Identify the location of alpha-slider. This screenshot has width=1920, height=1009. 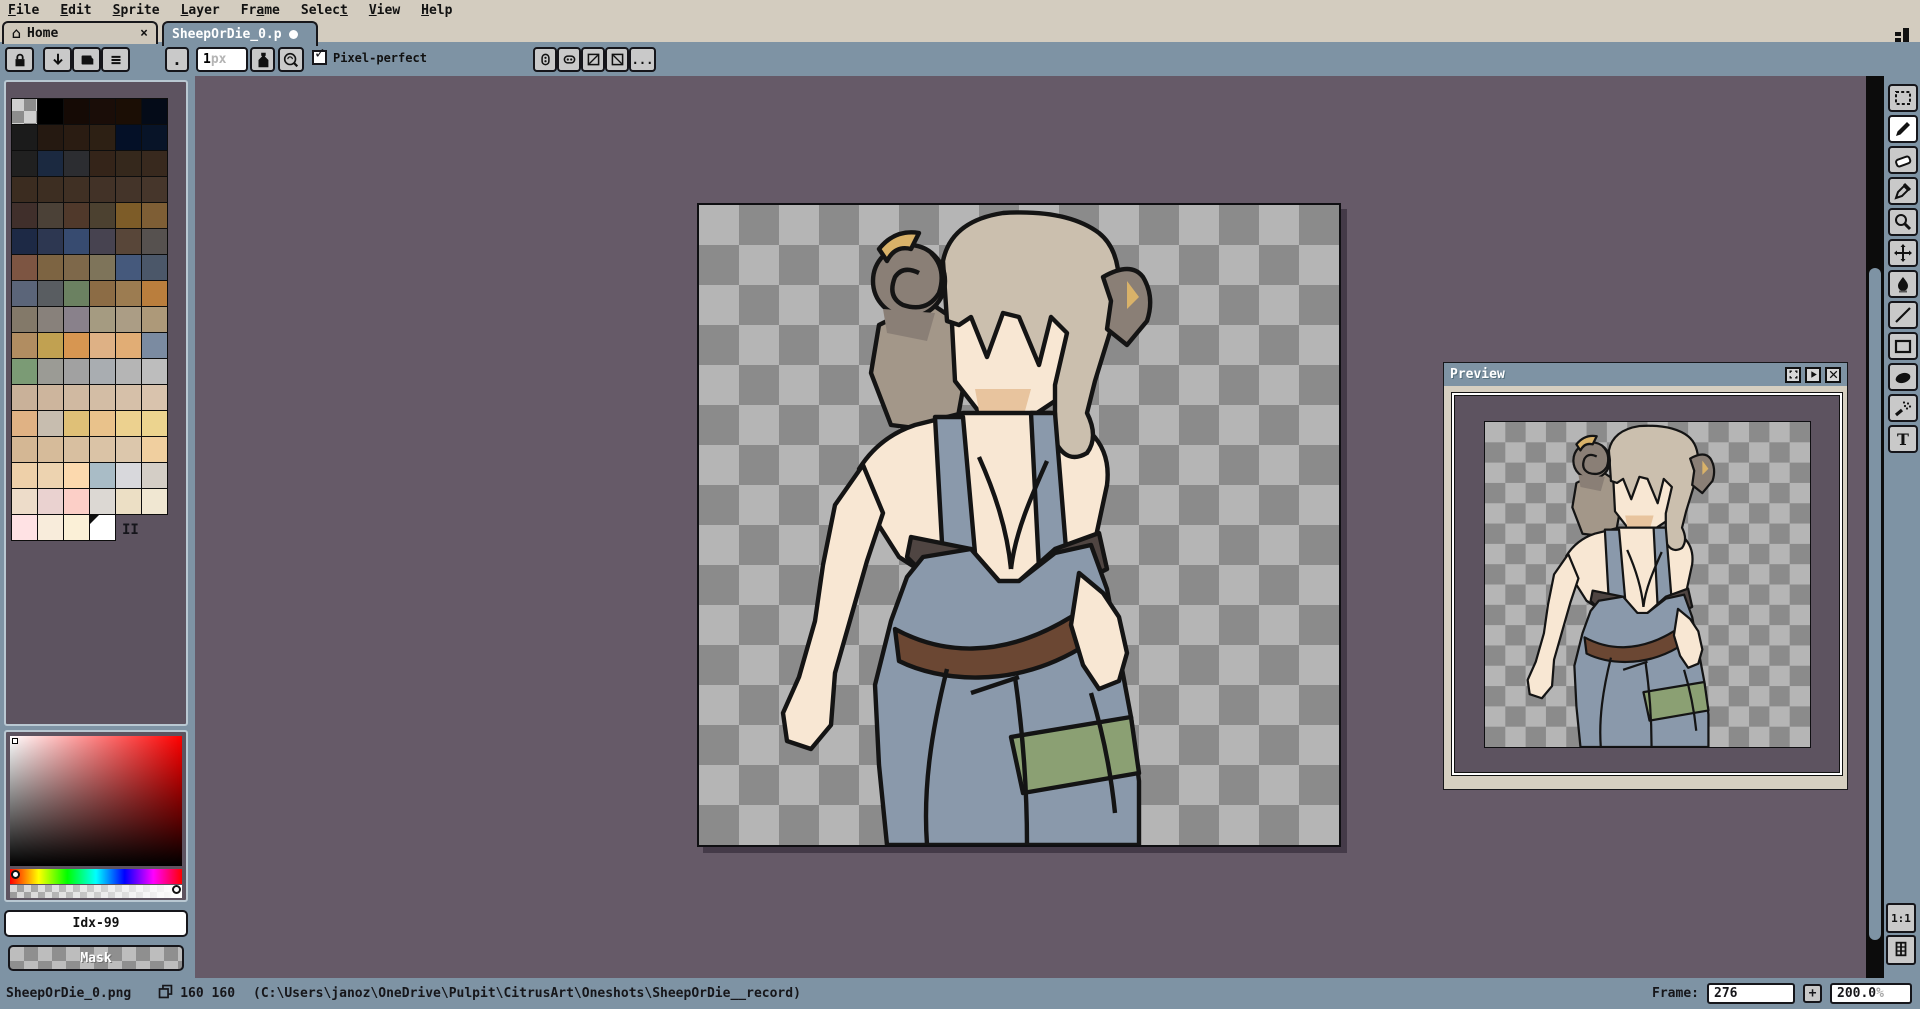
(96, 891).